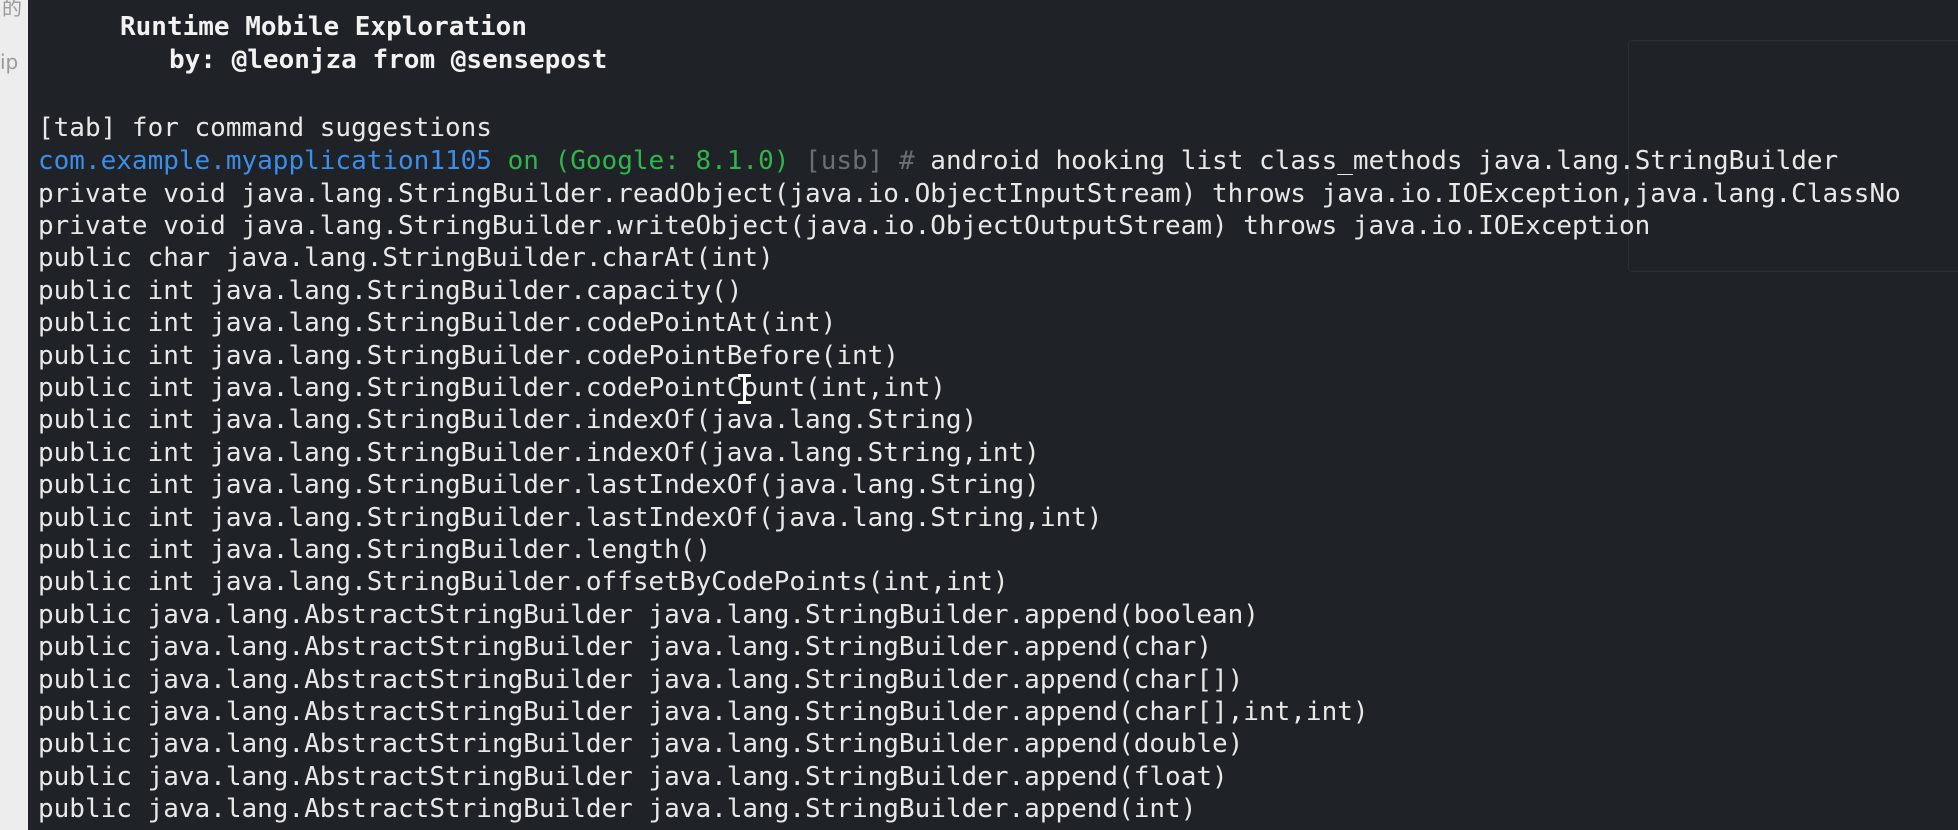 This screenshot has width=1958, height=830. What do you see at coordinates (12, 10) in the screenshot?
I see `background-text-fragment: 的` at bounding box center [12, 10].